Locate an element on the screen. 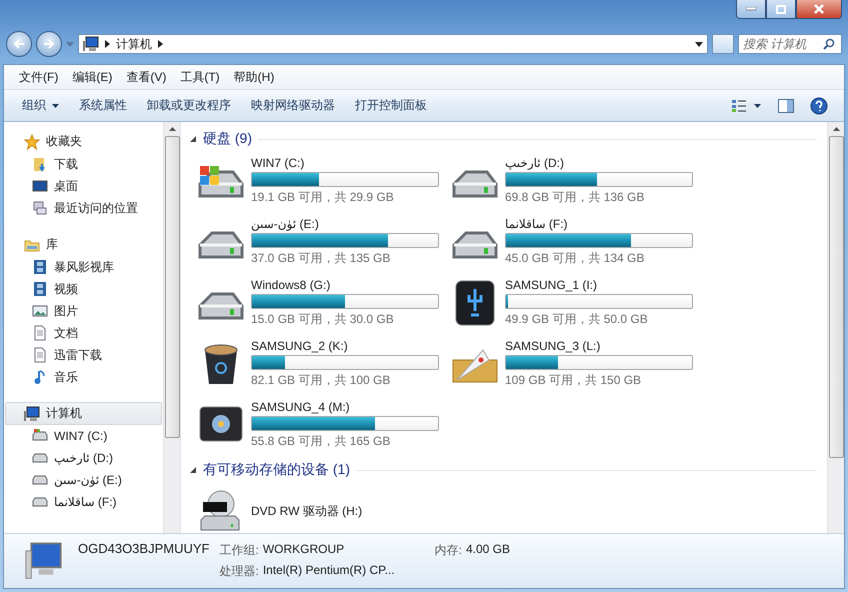 The width and height of the screenshot is (848, 592). free-space-text: 69.8 GB 可用，共 136 GB is located at coordinates (575, 197).